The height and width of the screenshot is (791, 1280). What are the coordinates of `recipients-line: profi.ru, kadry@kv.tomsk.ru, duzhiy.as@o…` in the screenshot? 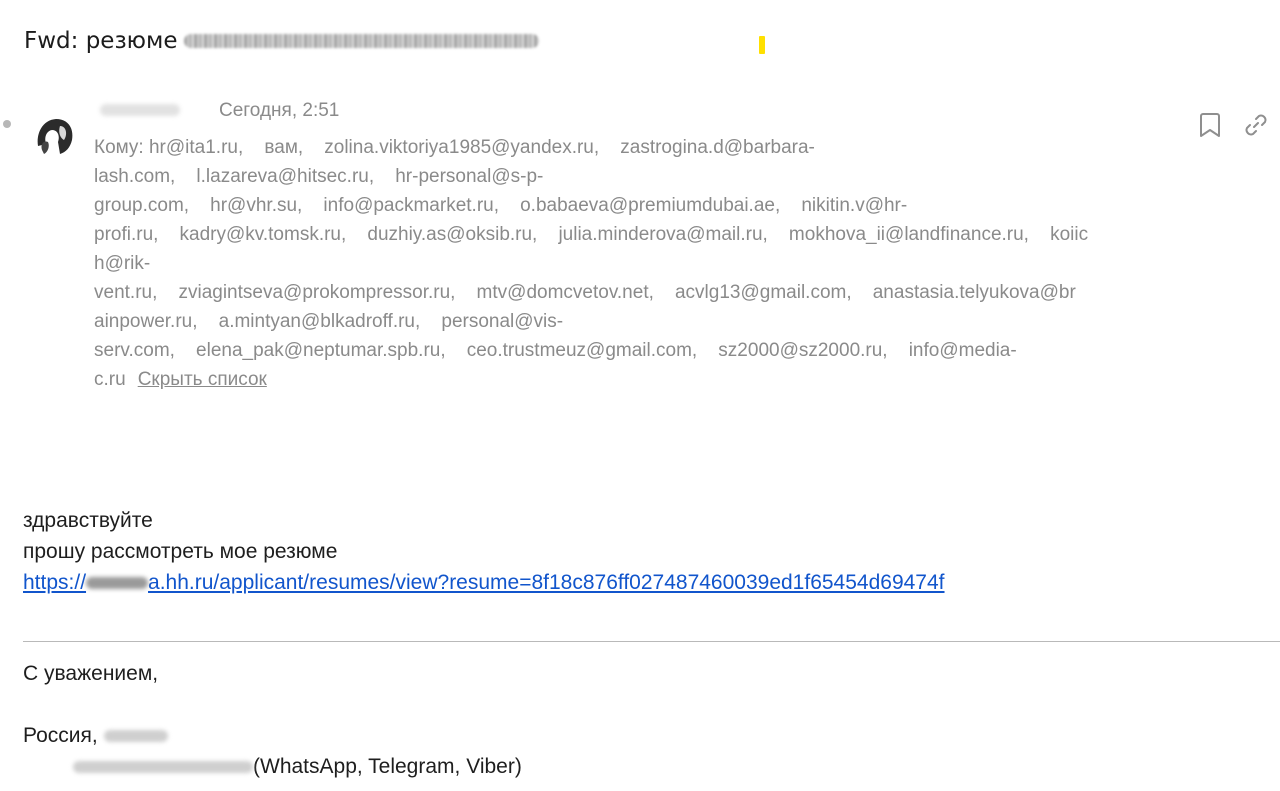 It's located at (591, 234).